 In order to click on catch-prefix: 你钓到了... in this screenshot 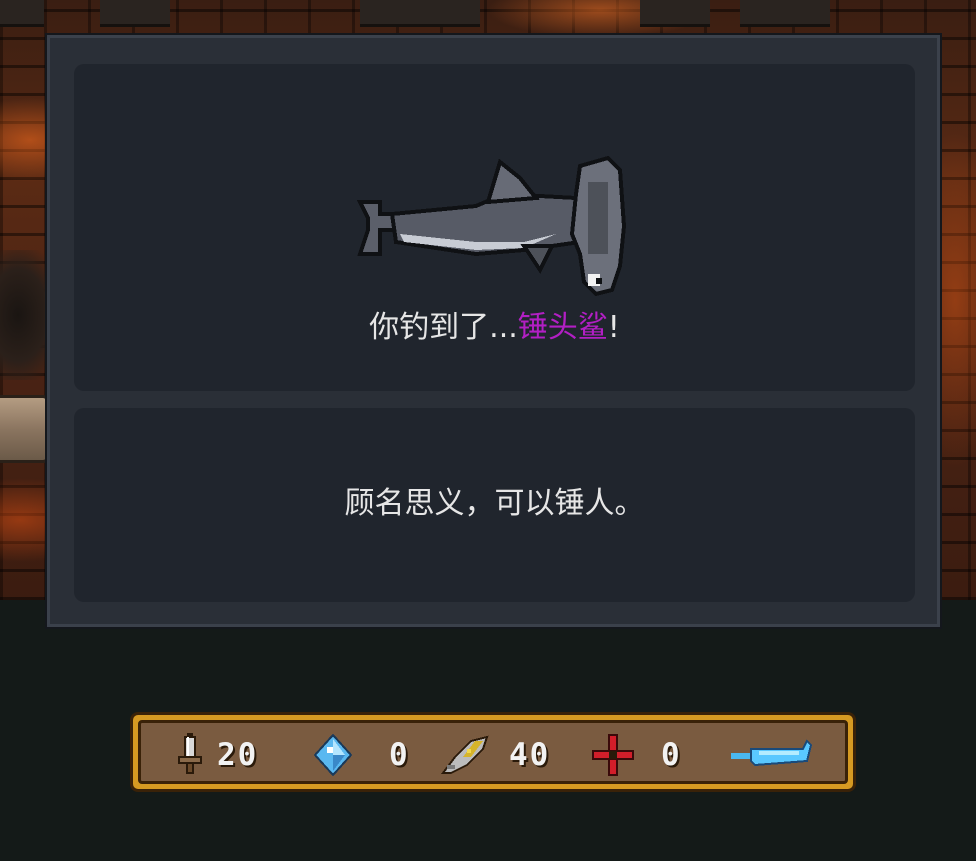, I will do `click(443, 327)`.